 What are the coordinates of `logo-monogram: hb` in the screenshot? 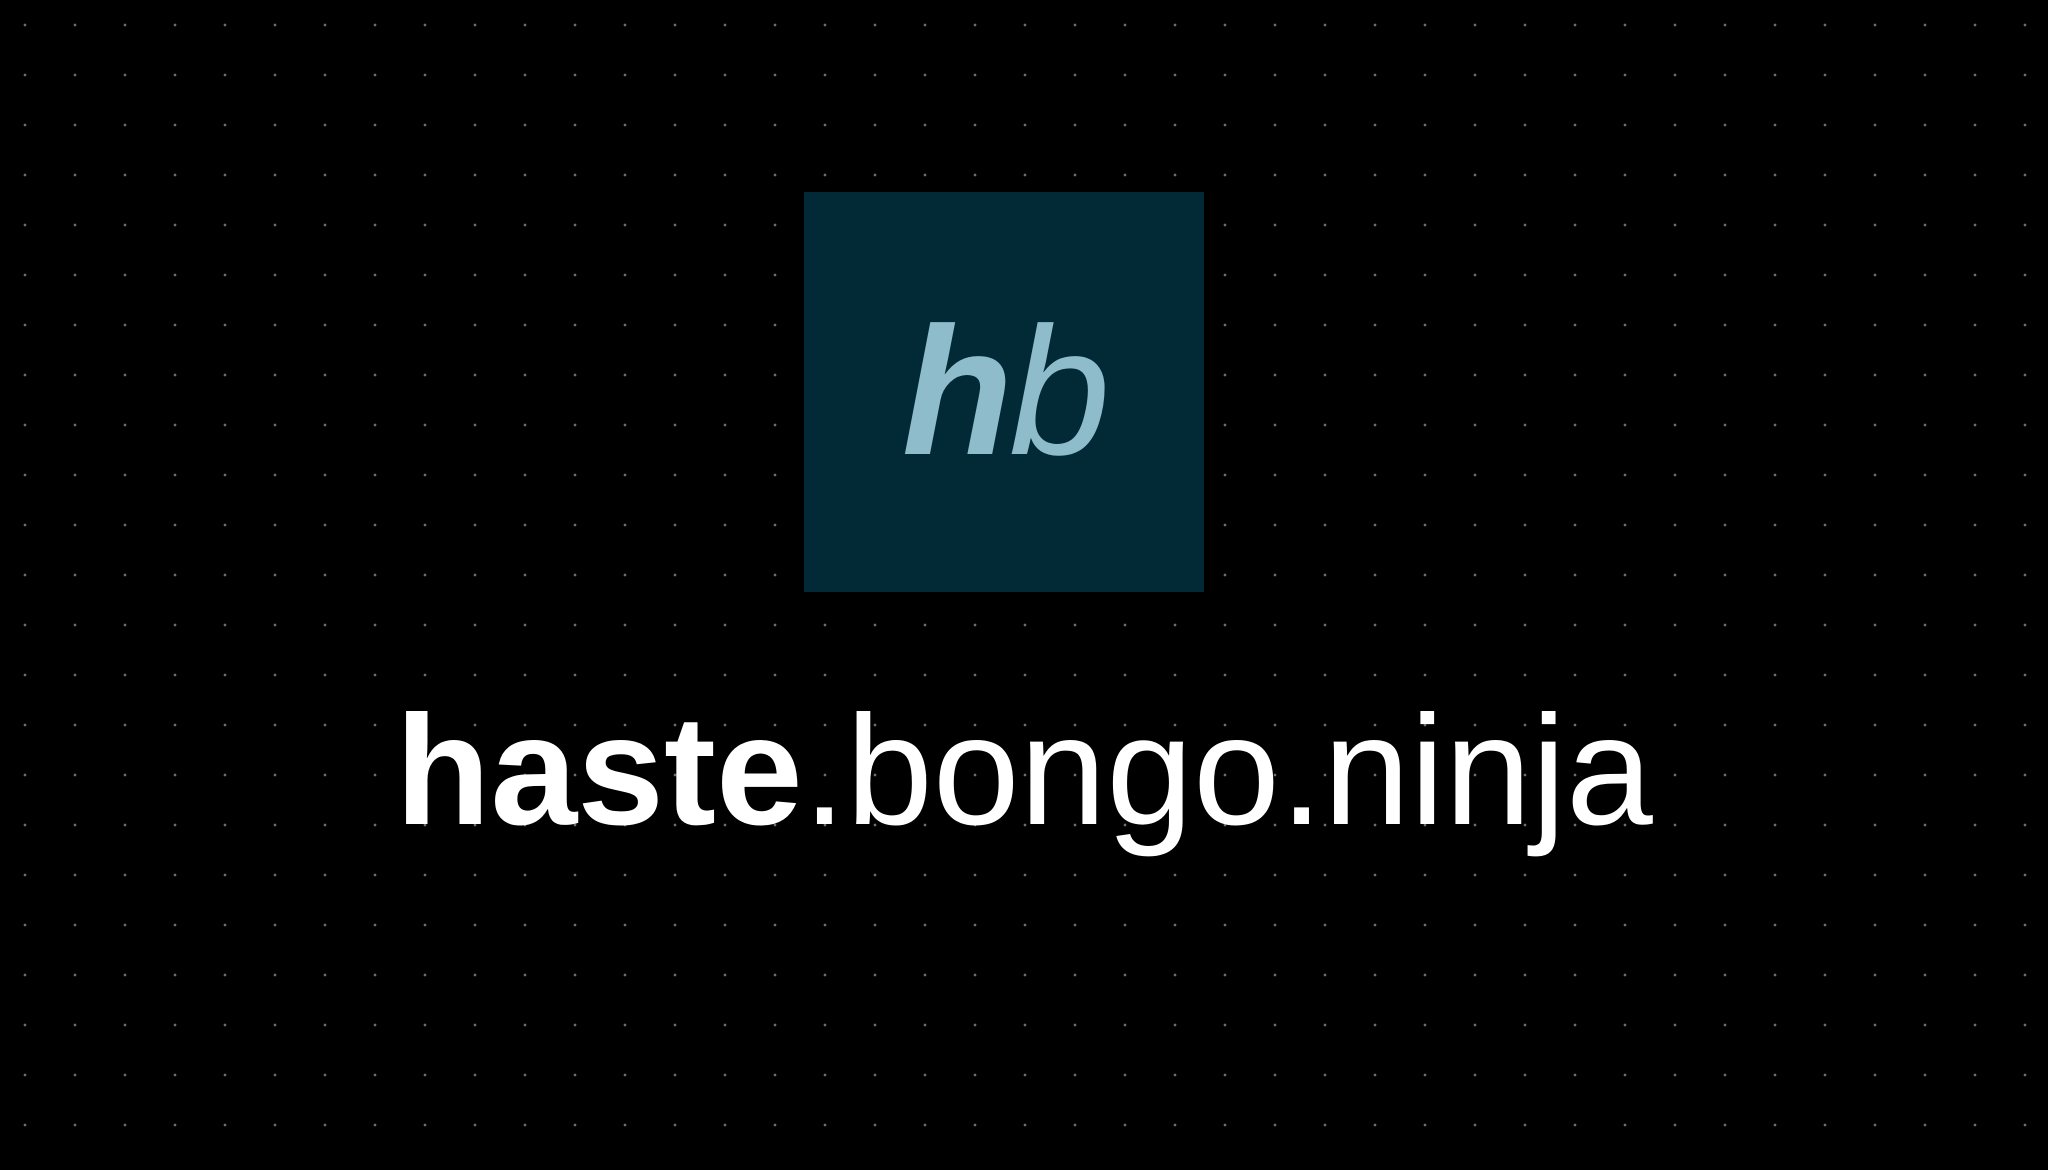 It's located at (1004, 391).